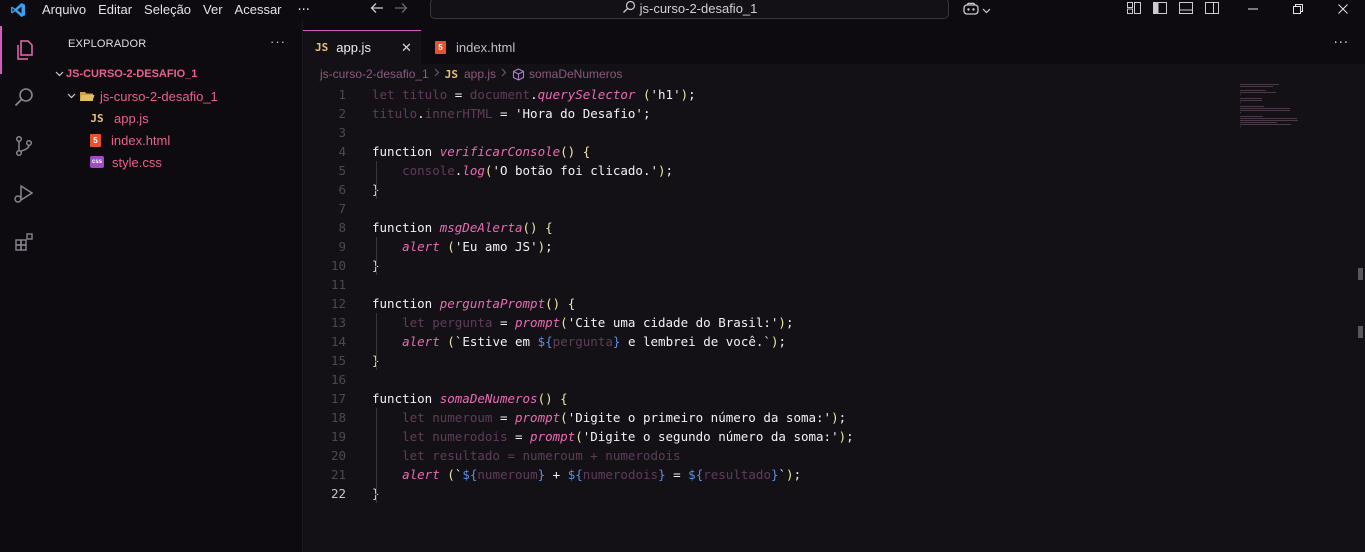 The height and width of the screenshot is (552, 1365). Describe the element at coordinates (1252, 10) in the screenshot. I see `minimize-icon` at that location.